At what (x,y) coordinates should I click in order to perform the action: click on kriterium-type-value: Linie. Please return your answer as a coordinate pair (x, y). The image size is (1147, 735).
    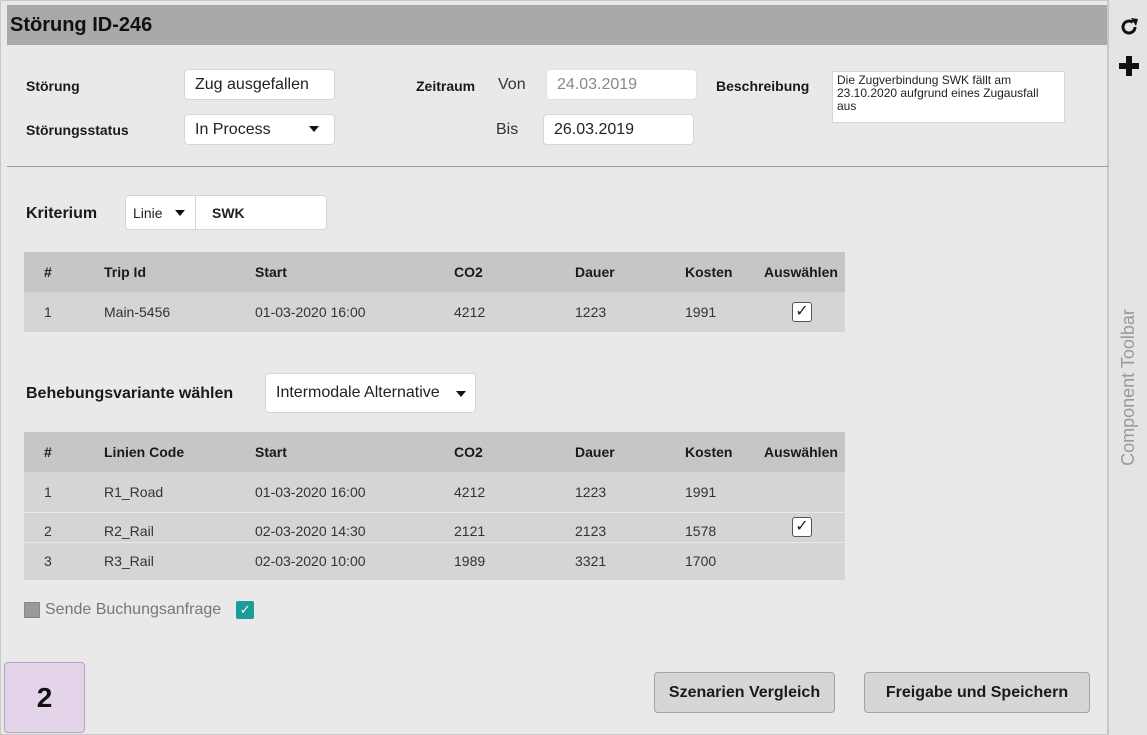
    Looking at the image, I should click on (148, 212).